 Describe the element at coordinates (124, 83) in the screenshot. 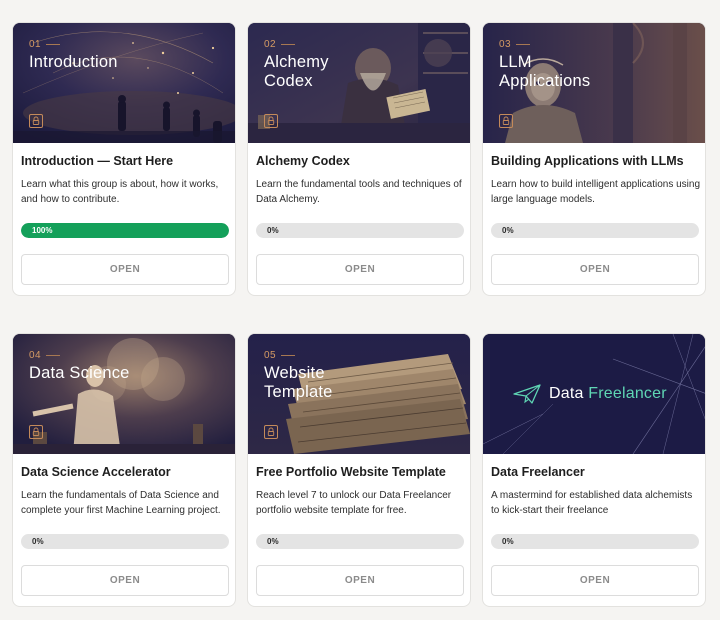

I see `course-hero-image: 01 Introduction` at that location.